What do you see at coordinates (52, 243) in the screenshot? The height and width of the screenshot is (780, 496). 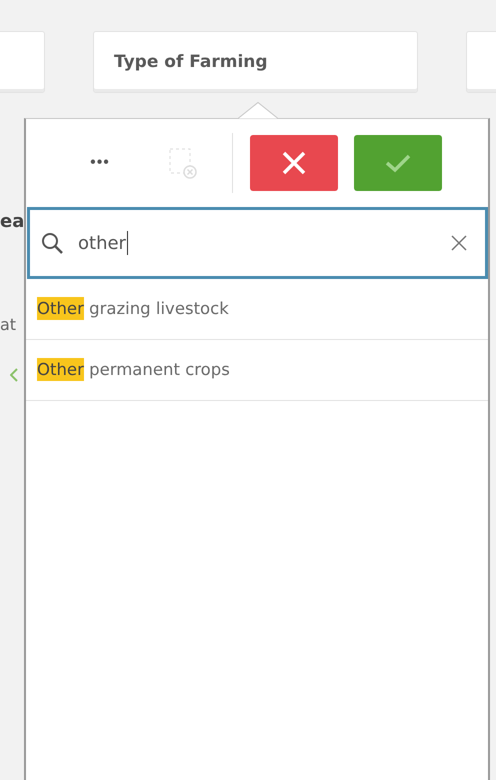 I see `search-icon` at bounding box center [52, 243].